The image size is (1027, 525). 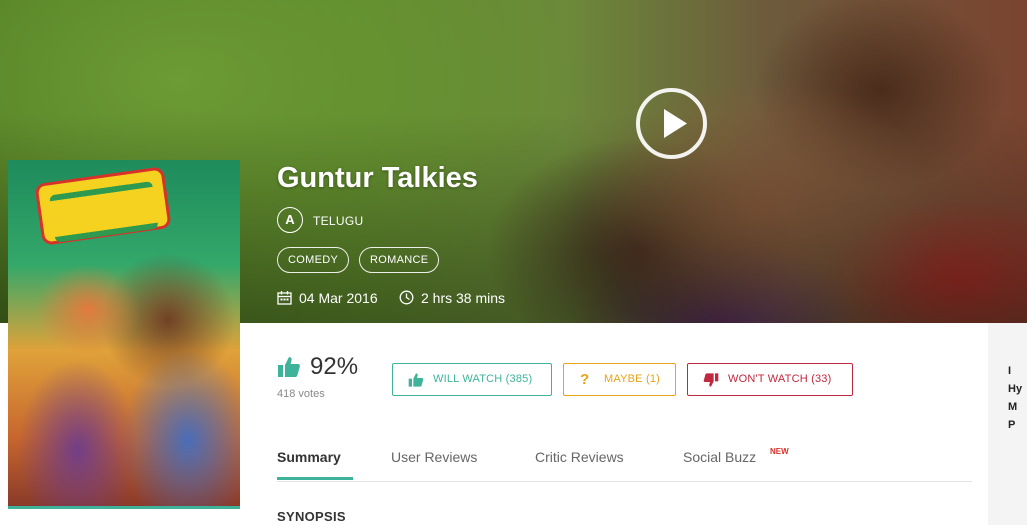 I want to click on duration: 2 hrs 38 mins, so click(x=463, y=298).